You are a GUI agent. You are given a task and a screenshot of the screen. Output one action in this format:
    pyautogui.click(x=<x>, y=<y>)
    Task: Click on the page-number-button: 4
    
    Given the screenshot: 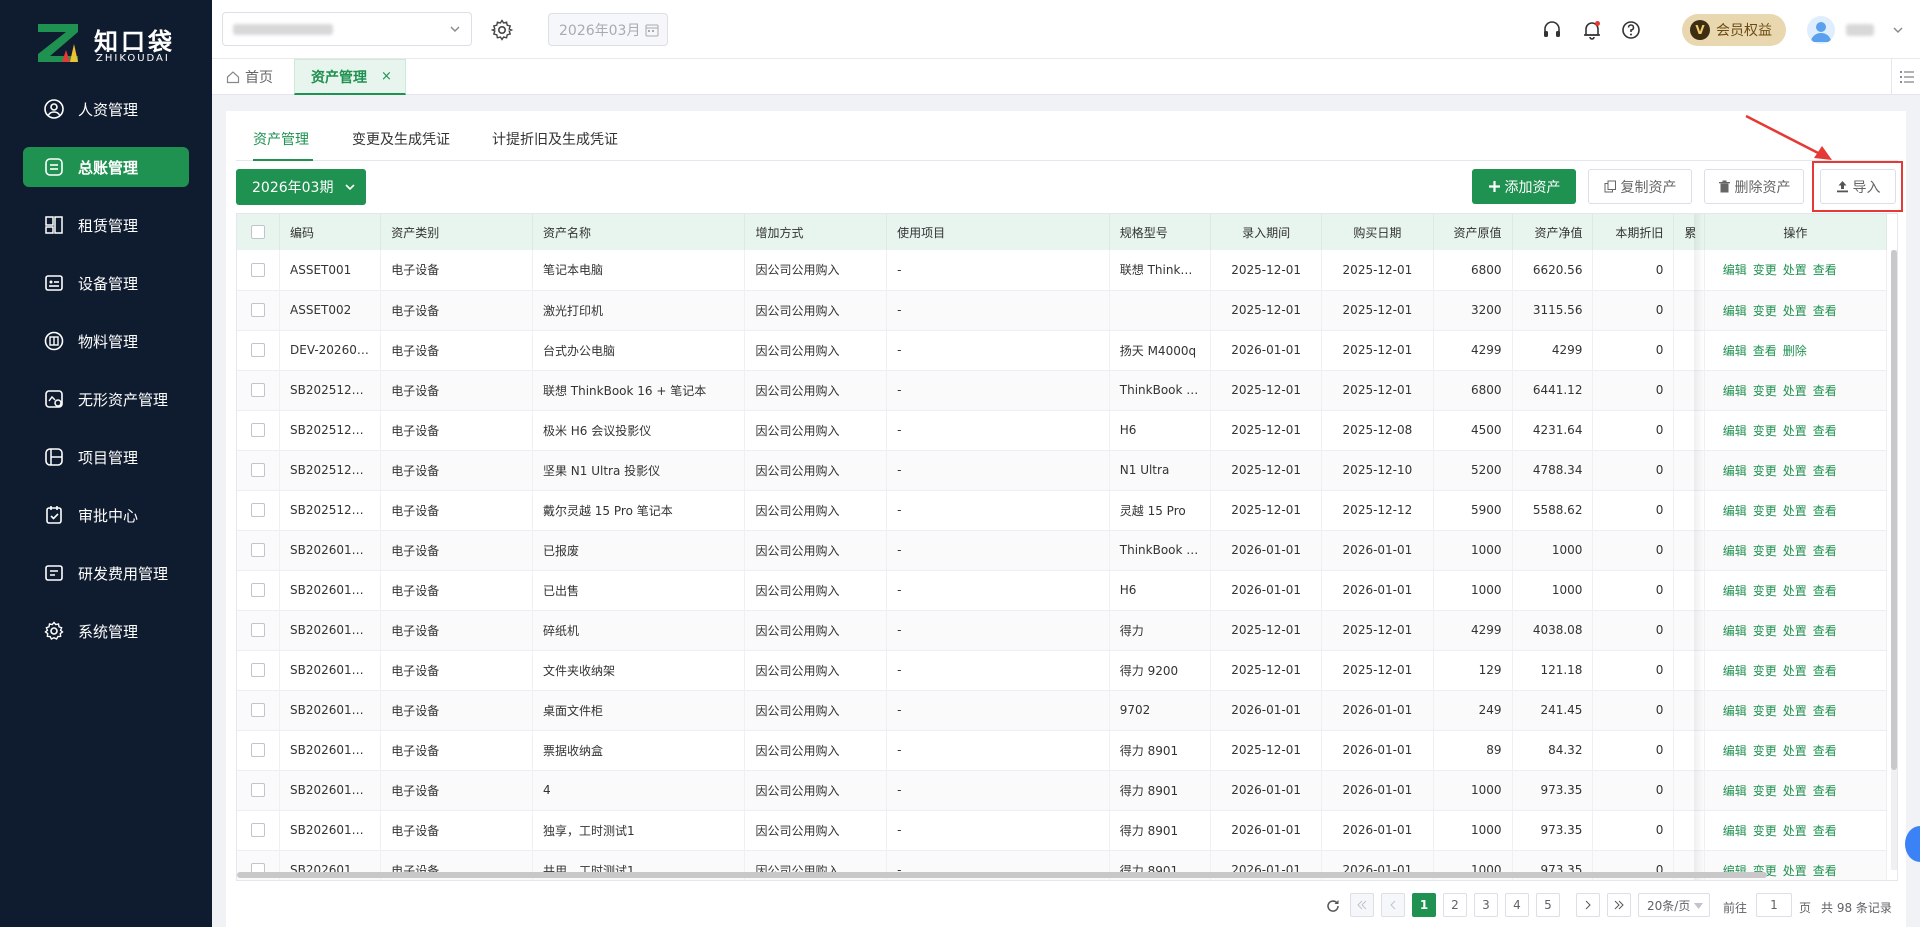 What is the action you would take?
    pyautogui.click(x=1517, y=905)
    